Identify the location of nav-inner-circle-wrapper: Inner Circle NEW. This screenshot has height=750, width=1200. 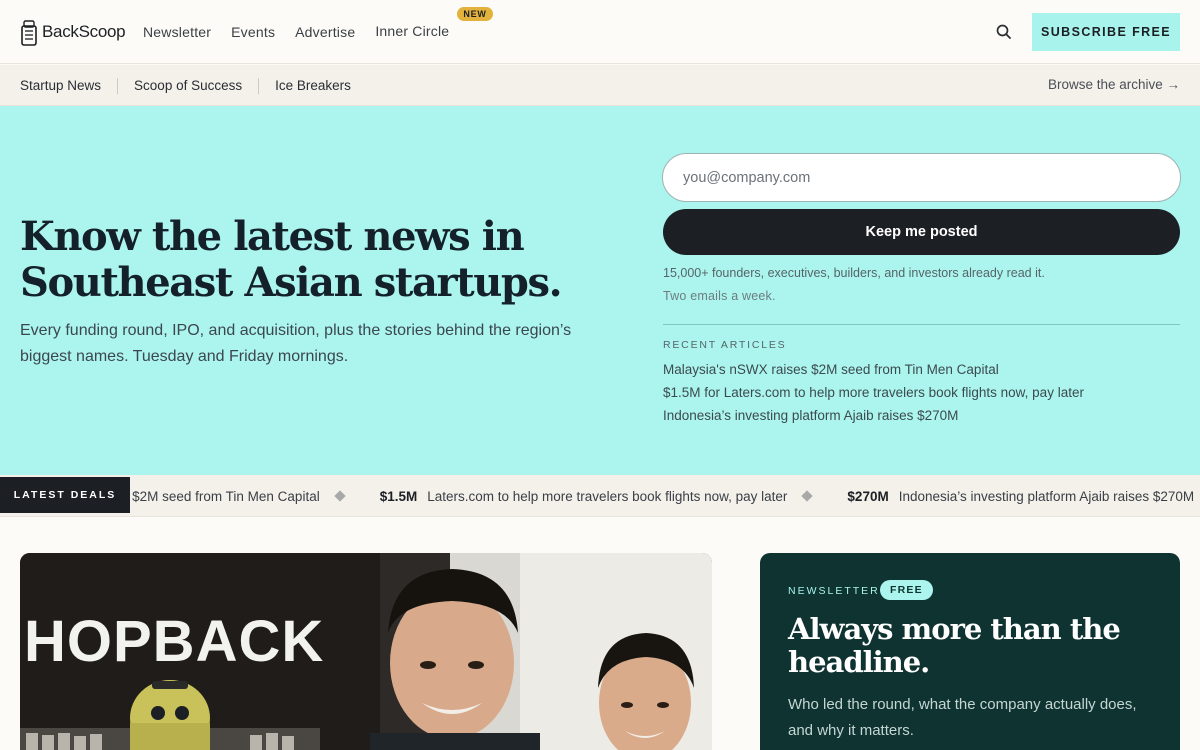
(434, 24).